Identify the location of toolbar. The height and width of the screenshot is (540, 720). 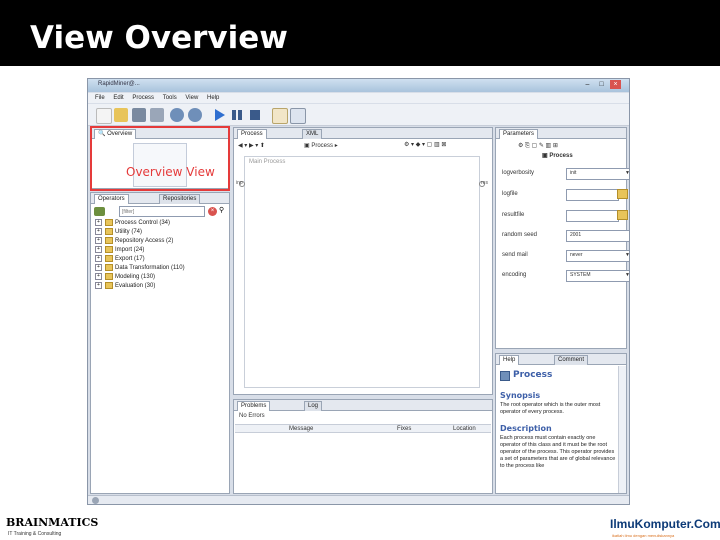
(358, 115).